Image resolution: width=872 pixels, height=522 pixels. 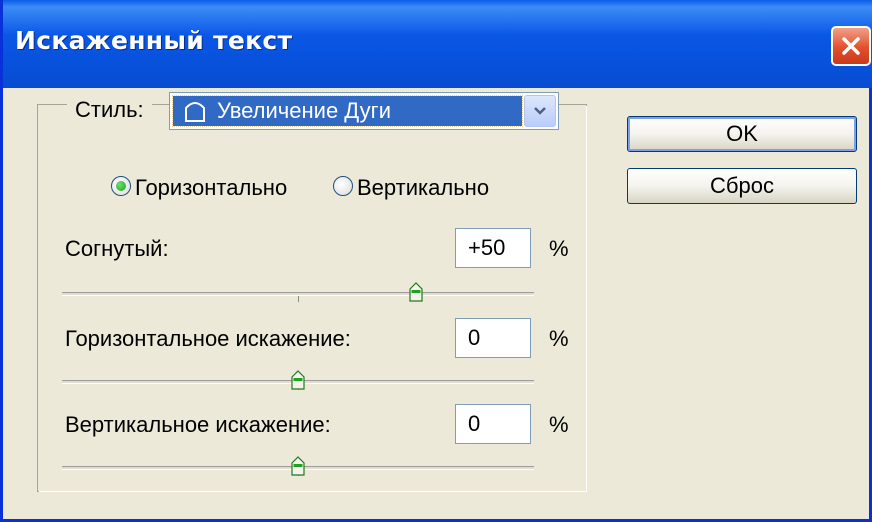 What do you see at coordinates (493, 338) in the screenshot?
I see `horizontal-distortion-input: 0` at bounding box center [493, 338].